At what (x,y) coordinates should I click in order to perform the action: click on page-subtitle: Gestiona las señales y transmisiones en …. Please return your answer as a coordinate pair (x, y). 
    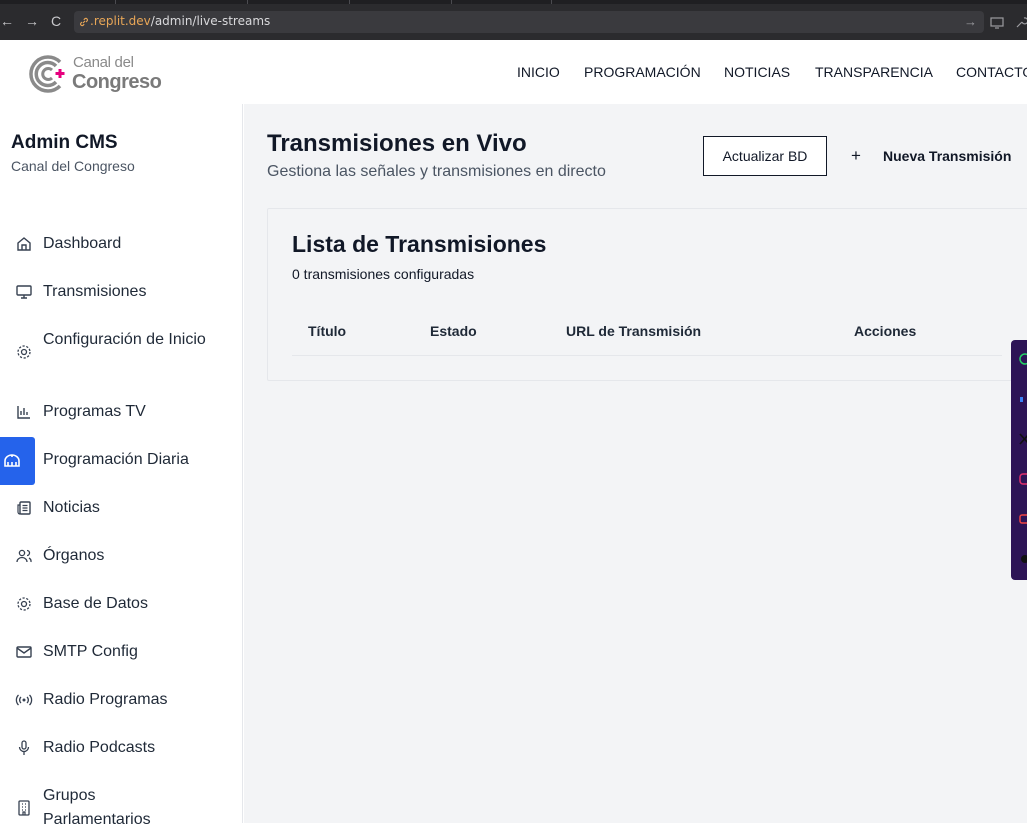
    Looking at the image, I should click on (436, 171).